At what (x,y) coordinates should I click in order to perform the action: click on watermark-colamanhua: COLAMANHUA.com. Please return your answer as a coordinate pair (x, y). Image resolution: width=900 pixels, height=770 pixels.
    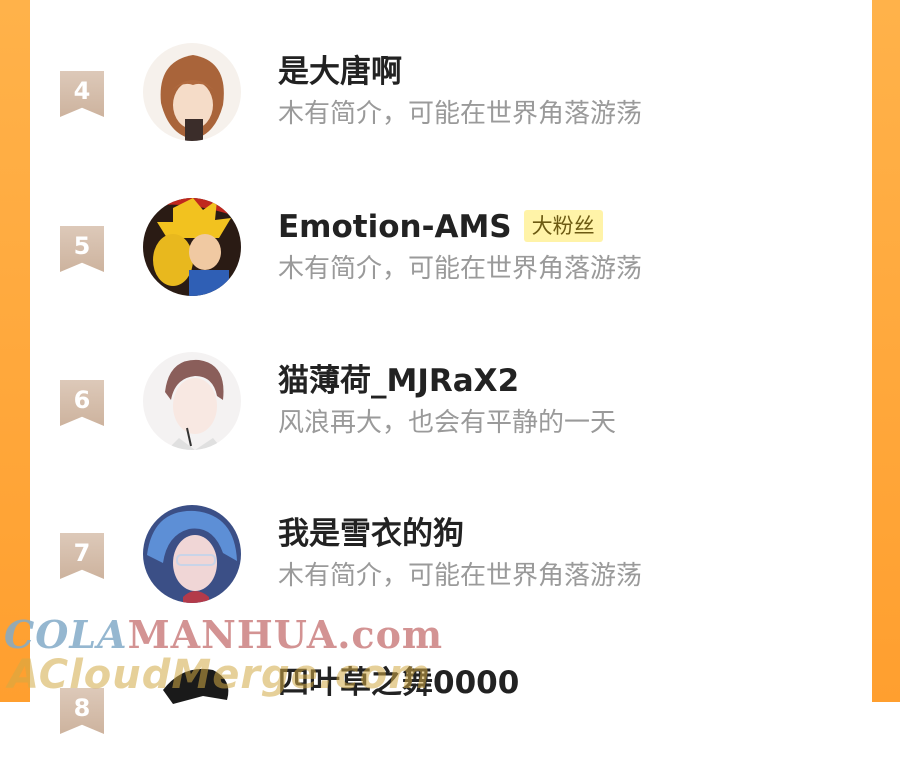
    Looking at the image, I should click on (223, 634).